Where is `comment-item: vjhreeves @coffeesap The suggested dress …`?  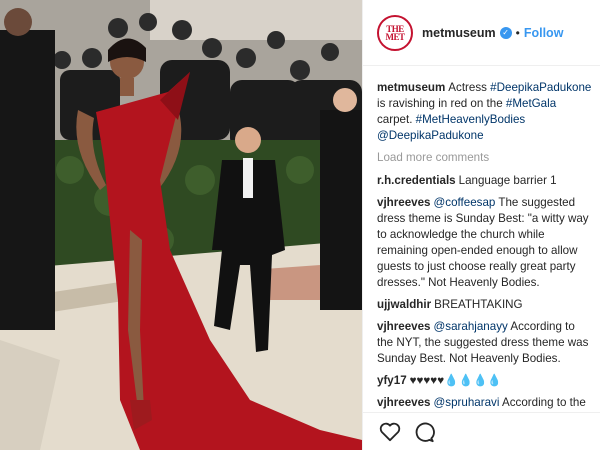
comment-item: vjhreeves @coffeesap The suggested dress … is located at coordinates (484, 243).